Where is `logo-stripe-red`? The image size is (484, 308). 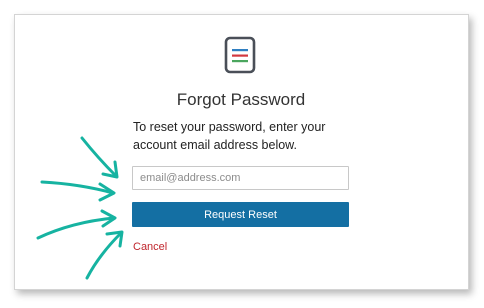
logo-stripe-red is located at coordinates (240, 55).